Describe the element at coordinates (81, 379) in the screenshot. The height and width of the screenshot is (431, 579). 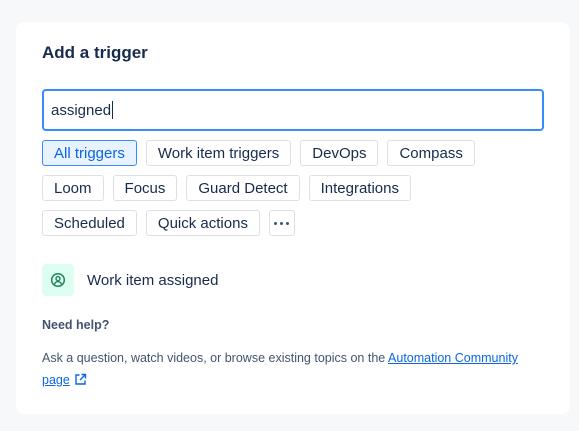
I see `external-link-icon` at that location.